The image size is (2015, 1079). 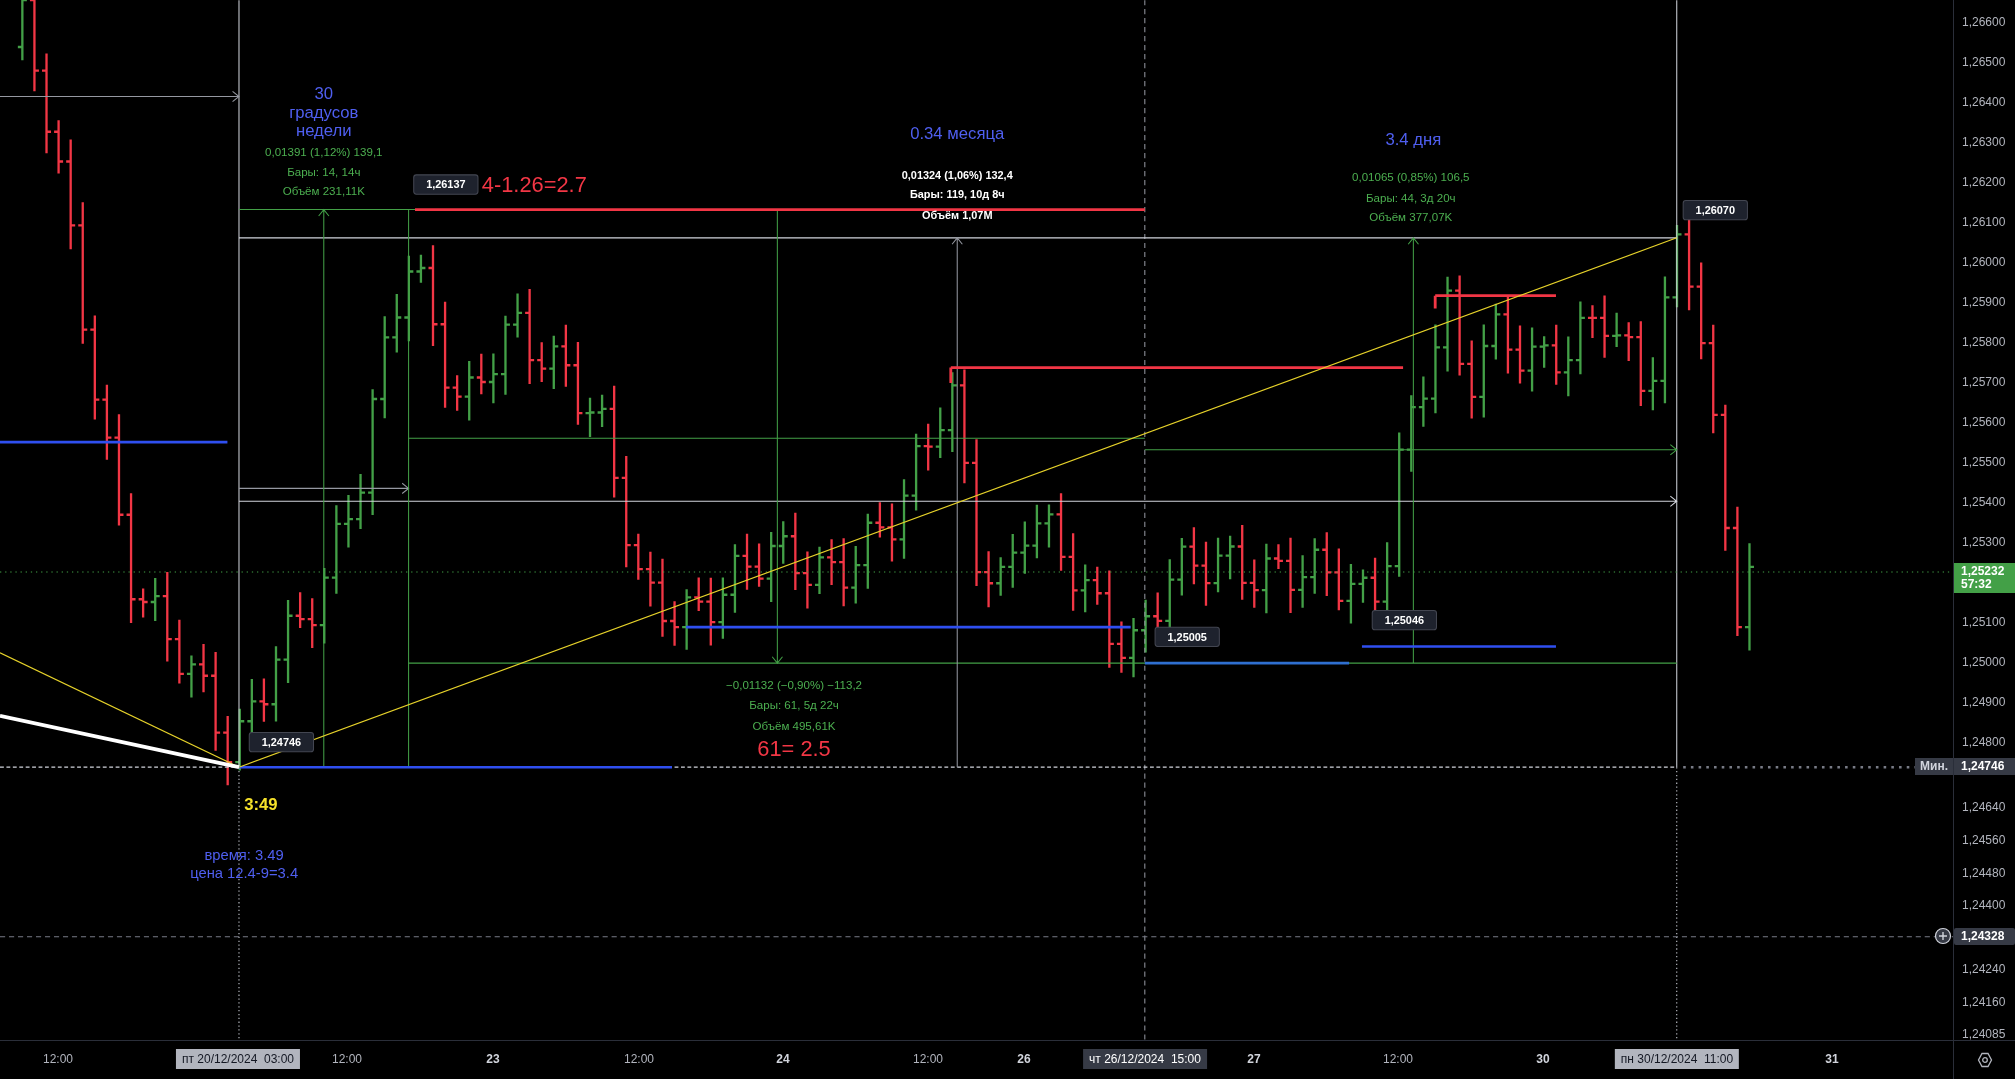 I want to click on current-price-badge: 1,25232 57:32, so click(x=1984, y=578).